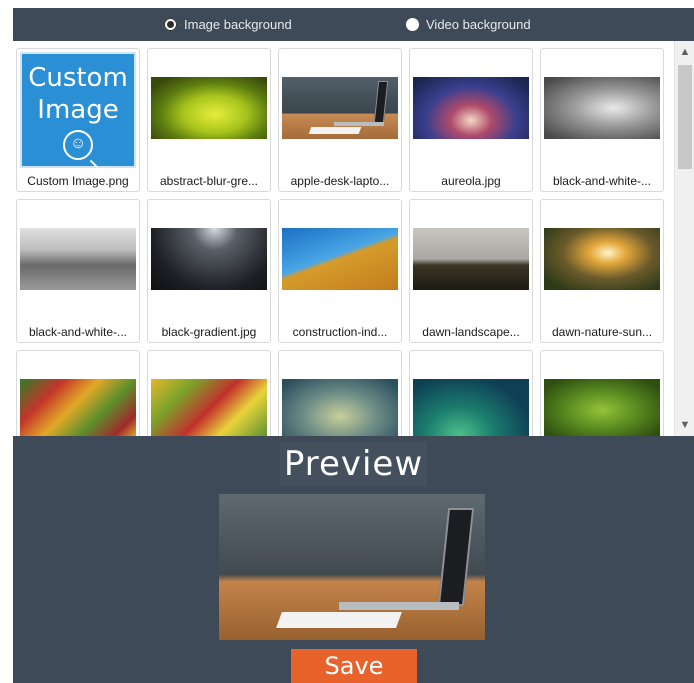  Describe the element at coordinates (684, 238) in the screenshot. I see `gallery-scrollbar: ▲ ▼` at that location.